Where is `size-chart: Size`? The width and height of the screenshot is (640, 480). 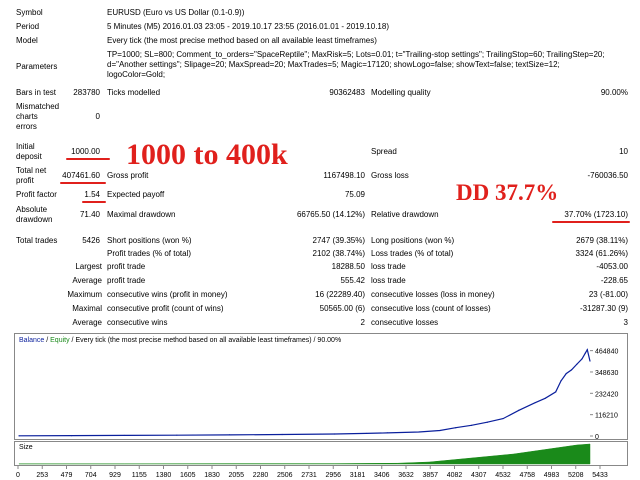
size-chart: Size is located at coordinates (321, 453).